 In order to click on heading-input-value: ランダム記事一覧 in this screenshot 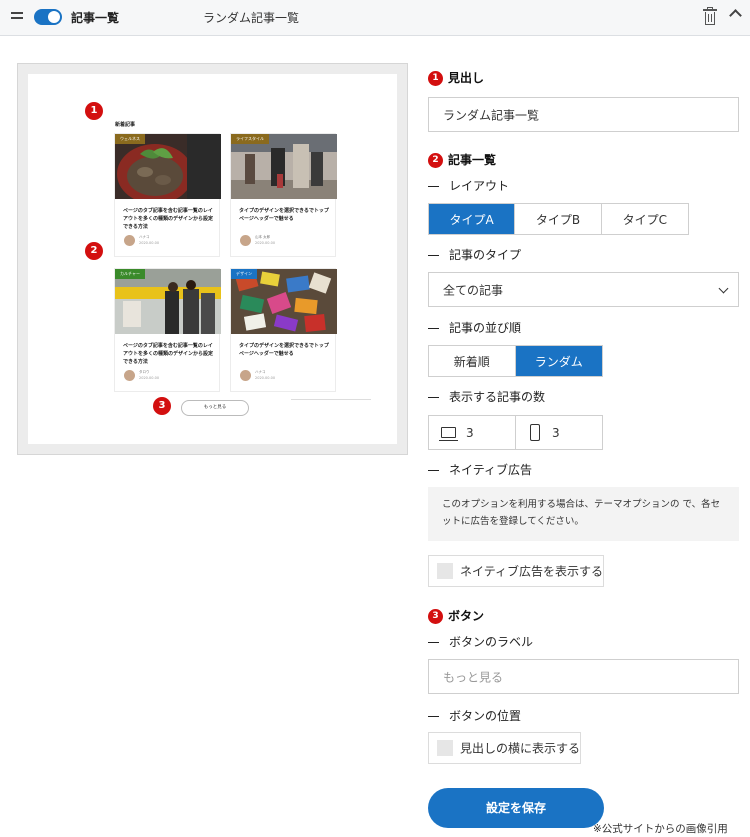, I will do `click(491, 115)`.